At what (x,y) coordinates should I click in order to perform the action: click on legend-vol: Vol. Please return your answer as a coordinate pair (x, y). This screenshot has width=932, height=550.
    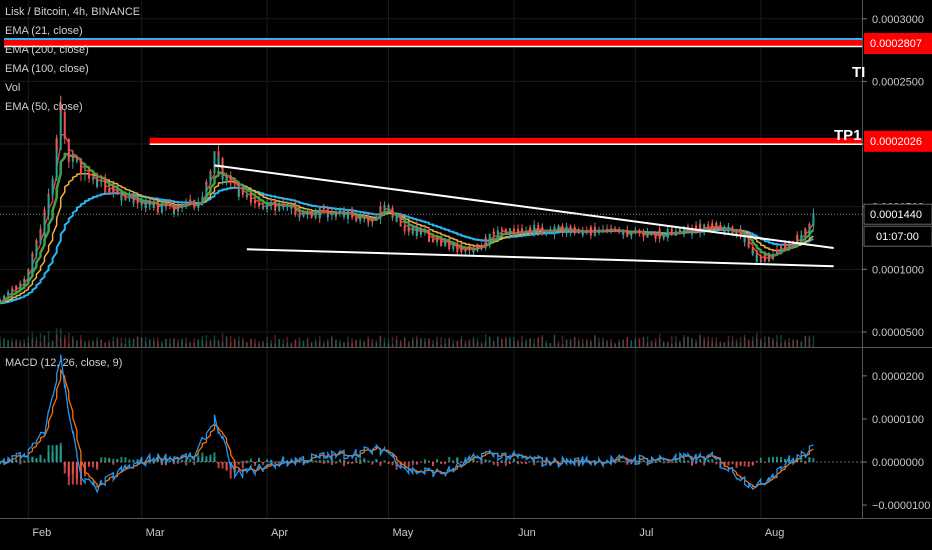
    Looking at the image, I should click on (72, 88).